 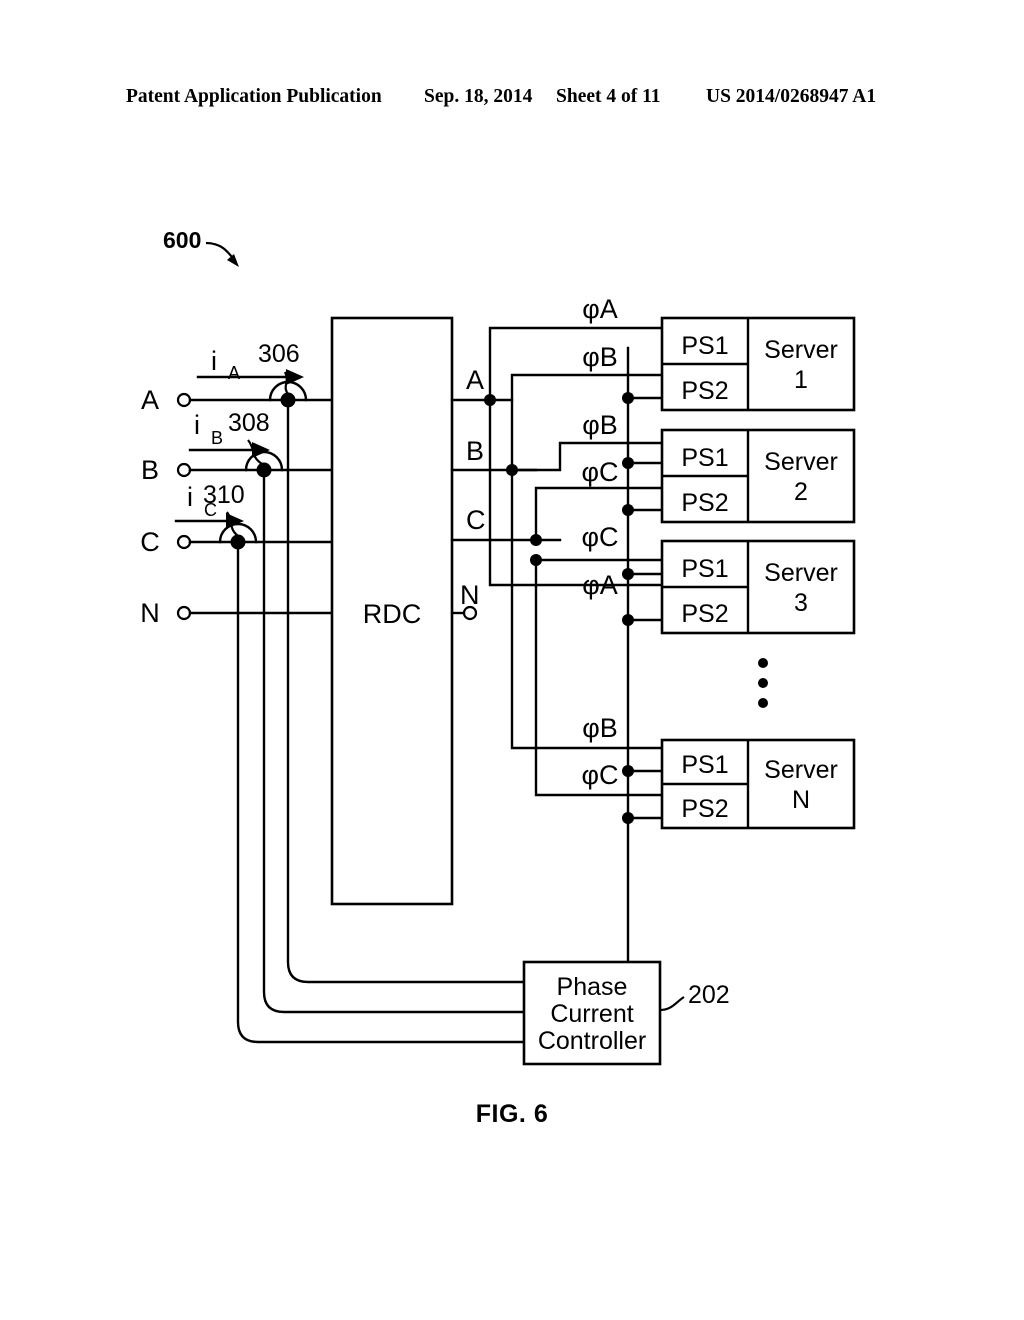 What do you see at coordinates (470, 595) in the screenshot?
I see `rdc-output-n-label: N` at bounding box center [470, 595].